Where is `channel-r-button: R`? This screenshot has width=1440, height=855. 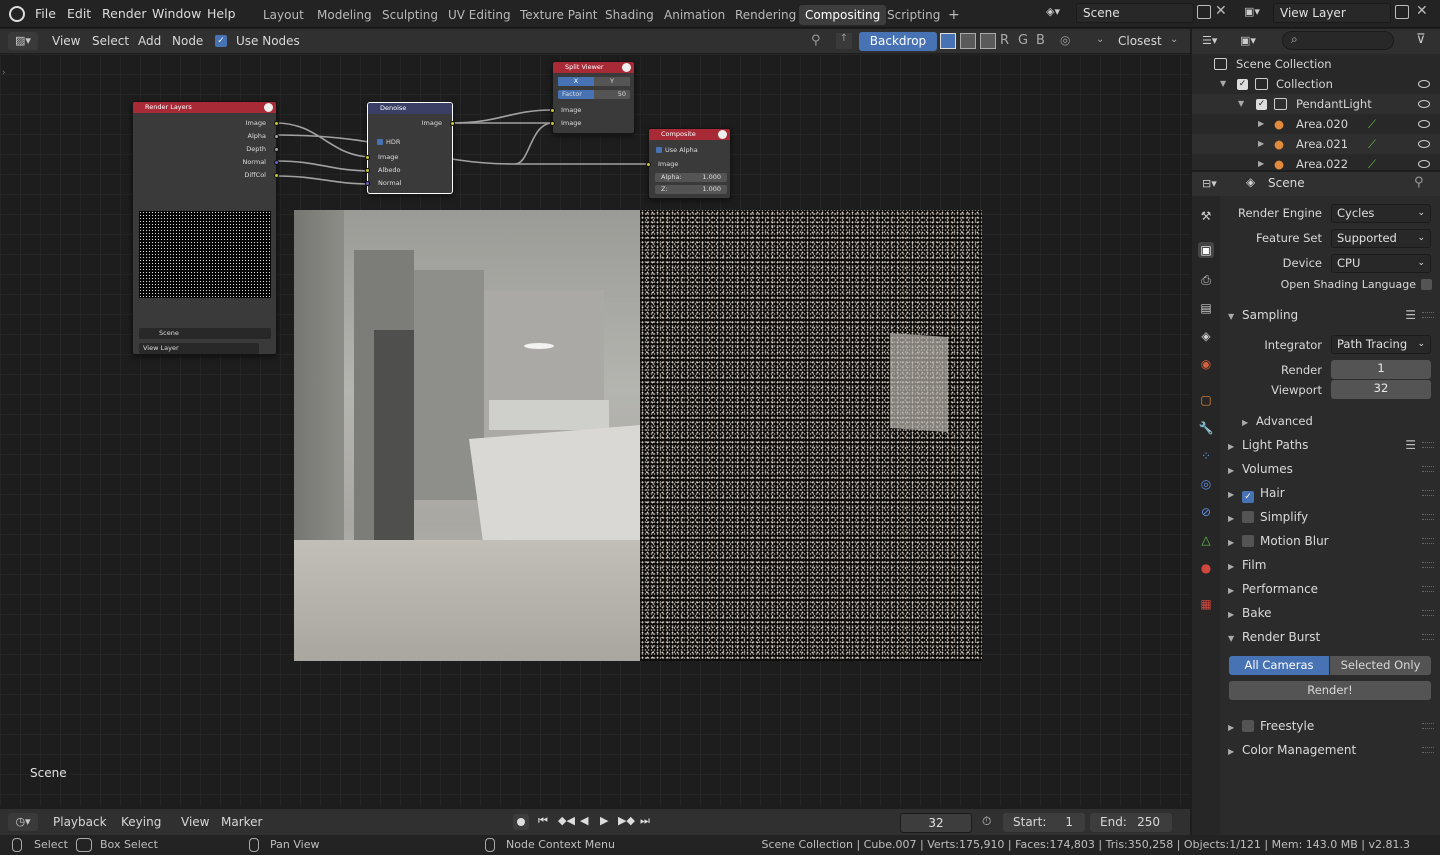 channel-r-button: R is located at coordinates (1004, 40).